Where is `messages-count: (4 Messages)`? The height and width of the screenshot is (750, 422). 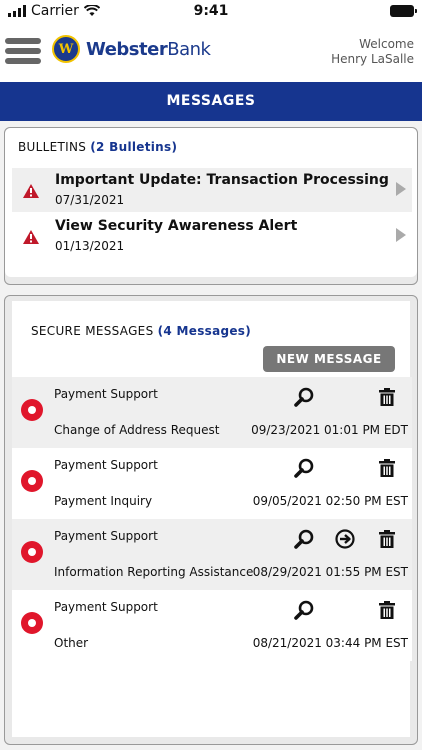 messages-count: (4 Messages) is located at coordinates (204, 331).